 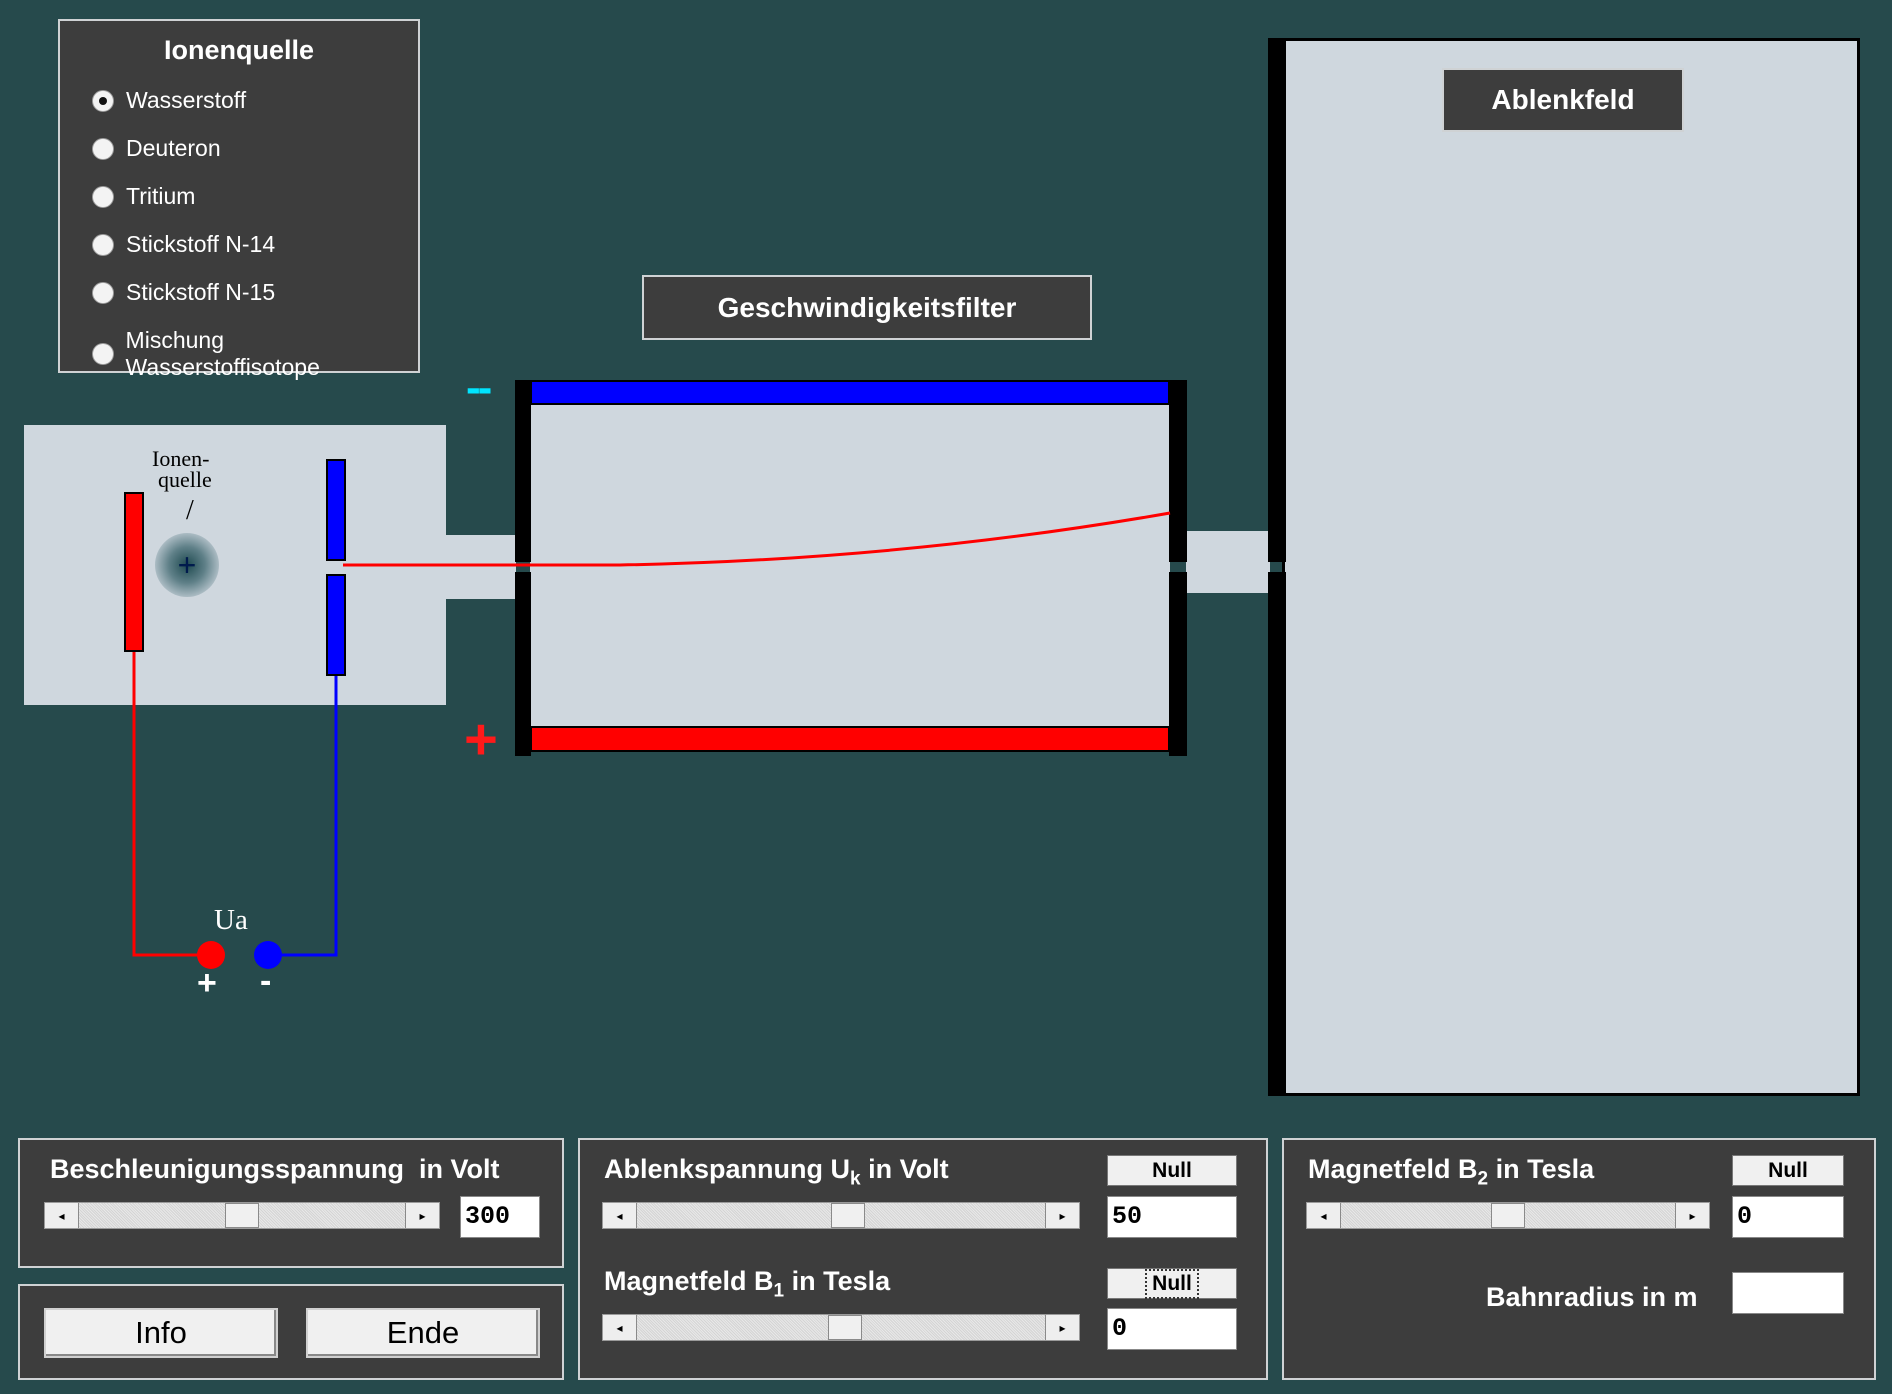 I want to click on positive-wire, so click(x=171, y=804).